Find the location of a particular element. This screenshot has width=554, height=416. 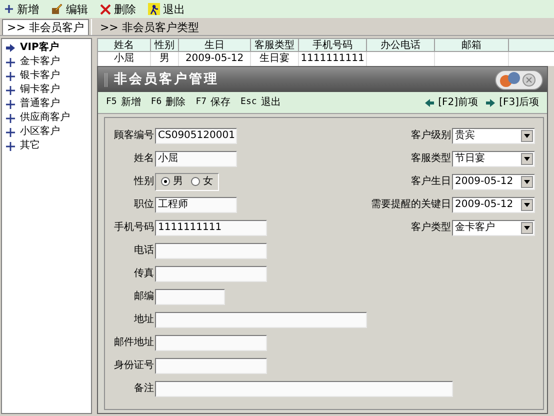

nav-button: [F2]前项 is located at coordinates (451, 103).